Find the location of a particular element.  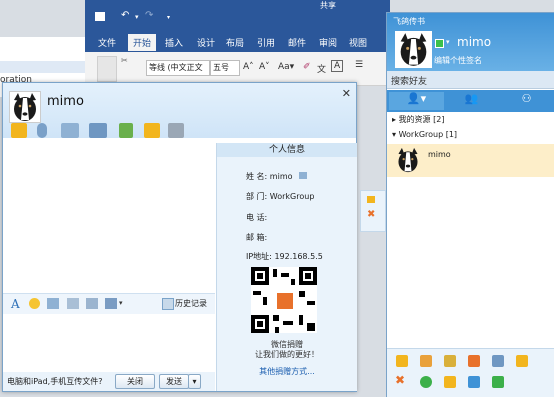

tab-review: 审阅 is located at coordinates (328, 42).